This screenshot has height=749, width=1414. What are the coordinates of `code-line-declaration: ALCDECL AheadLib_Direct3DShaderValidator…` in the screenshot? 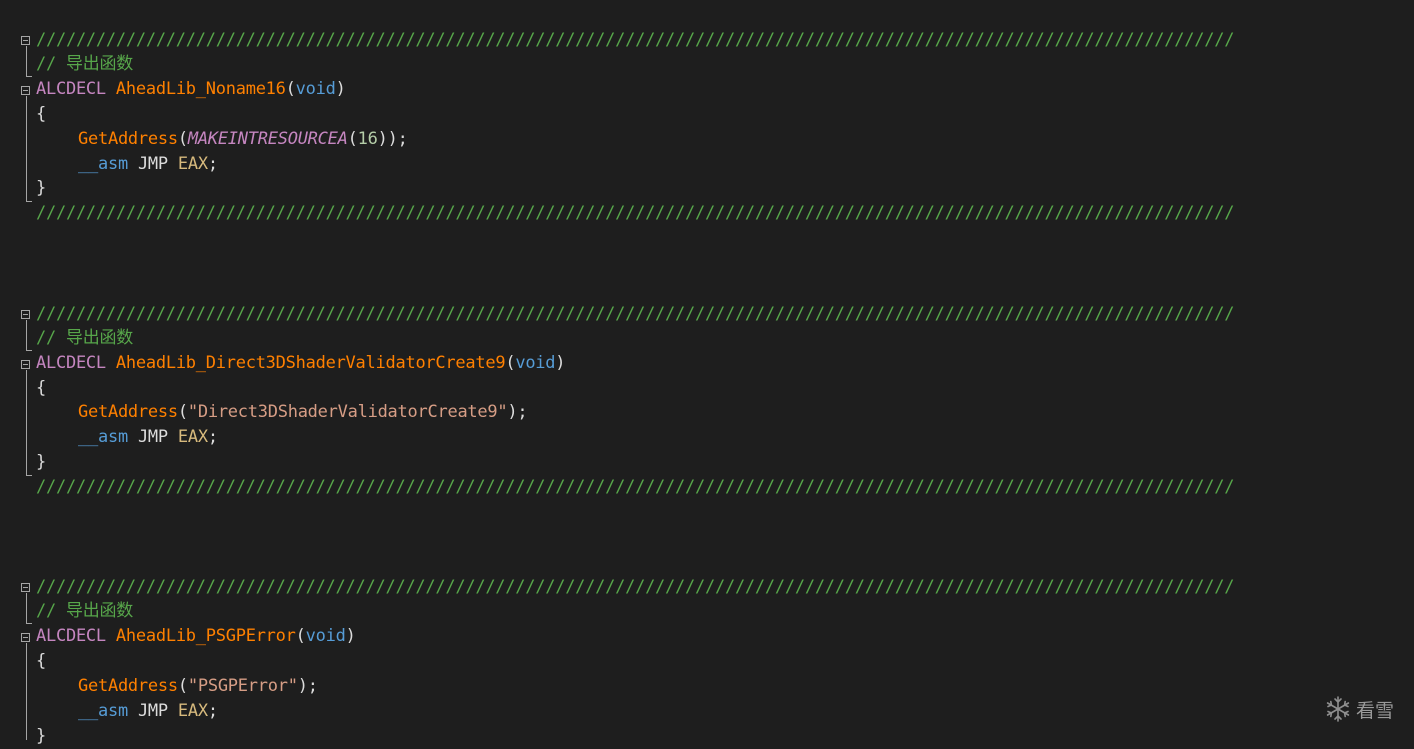 It's located at (301, 363).